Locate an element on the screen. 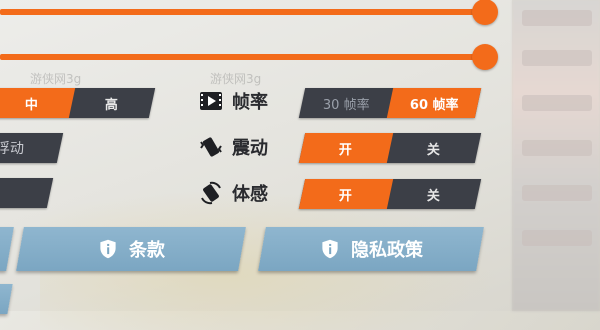 This screenshot has width=600, height=330. vibration-option-on: 开 is located at coordinates (346, 148).